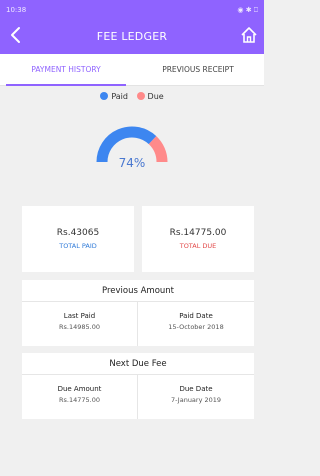 This screenshot has width=320, height=476. I want to click on status-time: 10:38, so click(16, 10).